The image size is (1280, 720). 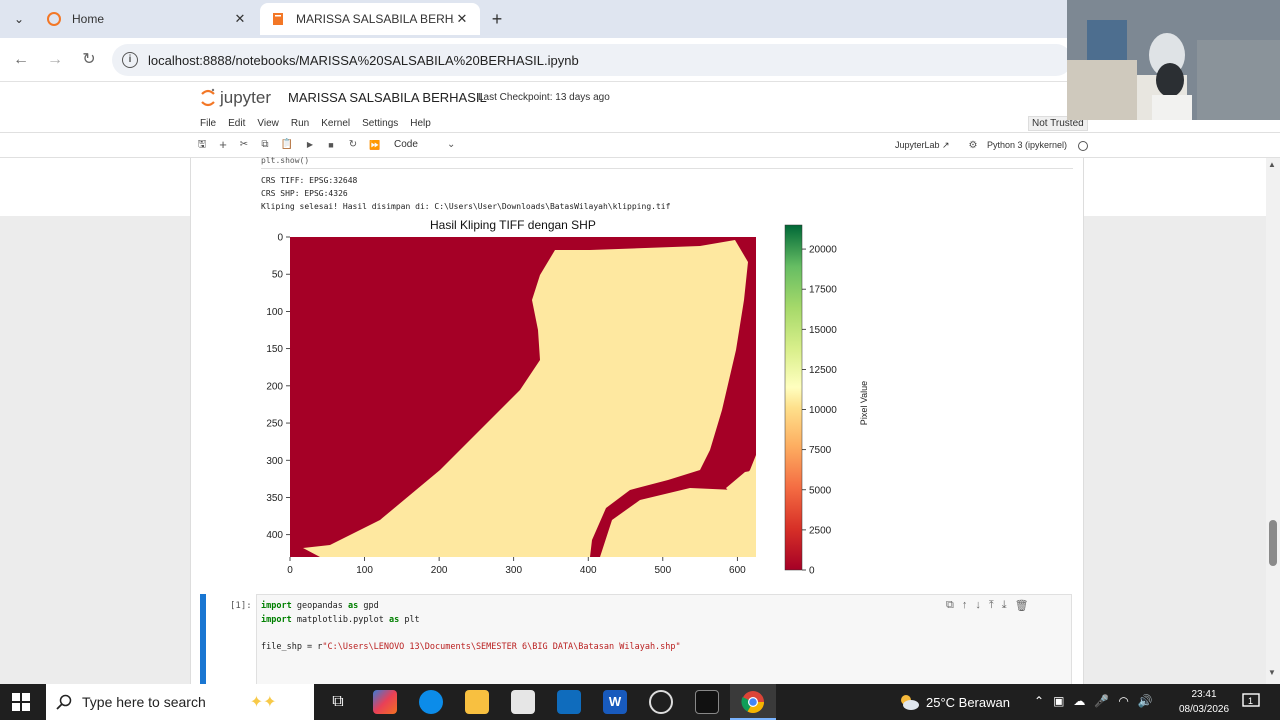 What do you see at coordinates (793, 397) in the screenshot?
I see `colorbar` at bounding box center [793, 397].